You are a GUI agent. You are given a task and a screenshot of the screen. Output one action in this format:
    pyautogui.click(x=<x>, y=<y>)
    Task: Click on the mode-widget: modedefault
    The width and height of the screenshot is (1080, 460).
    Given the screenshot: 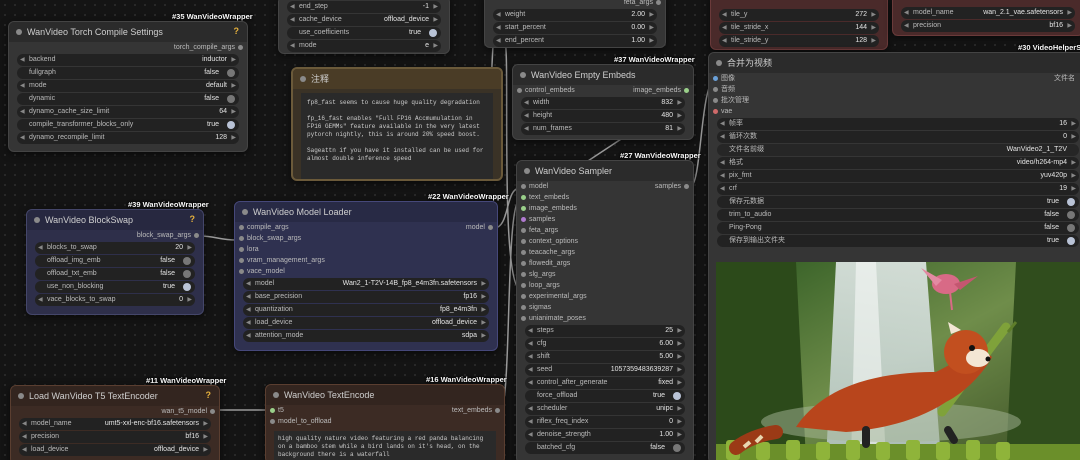 What is the action you would take?
    pyautogui.click(x=128, y=86)
    